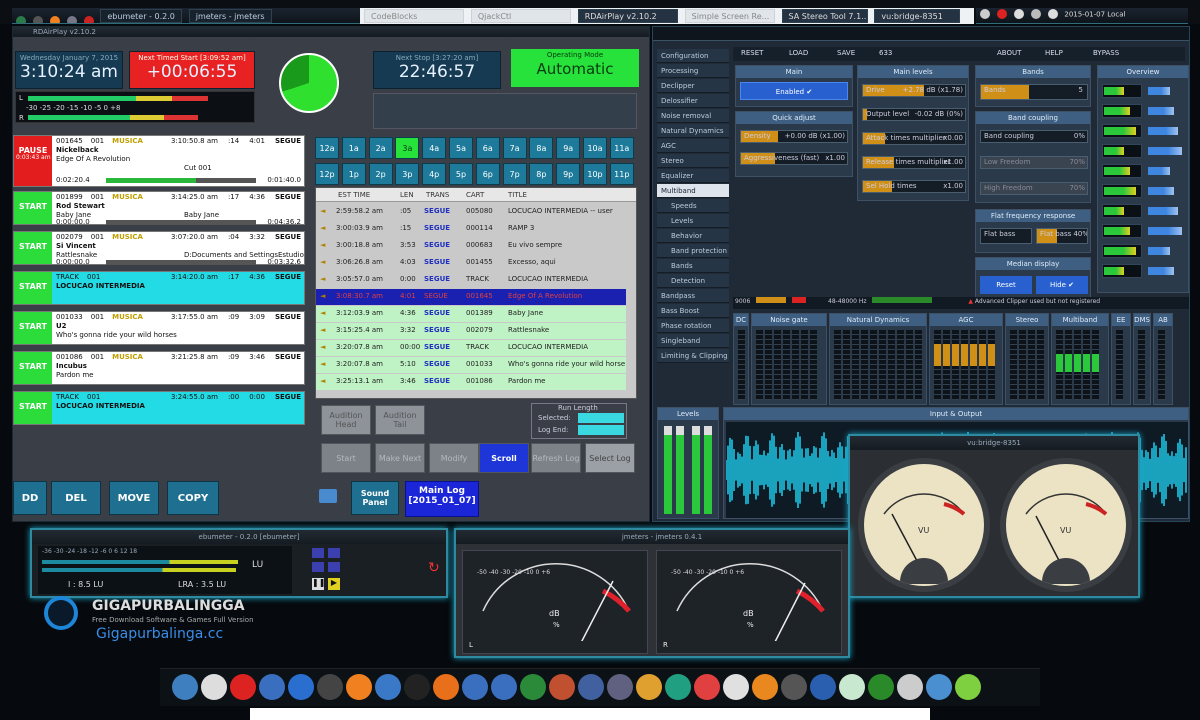 The width and height of the screenshot is (1200, 720). I want to click on hour-button: 7p, so click(514, 174).